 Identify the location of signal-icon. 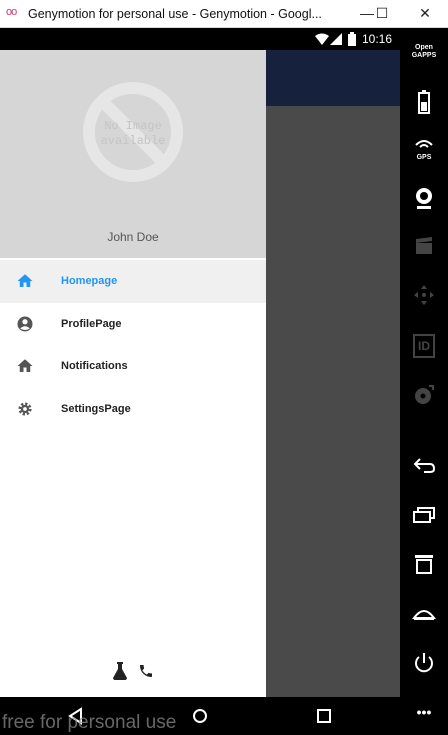
(336, 39).